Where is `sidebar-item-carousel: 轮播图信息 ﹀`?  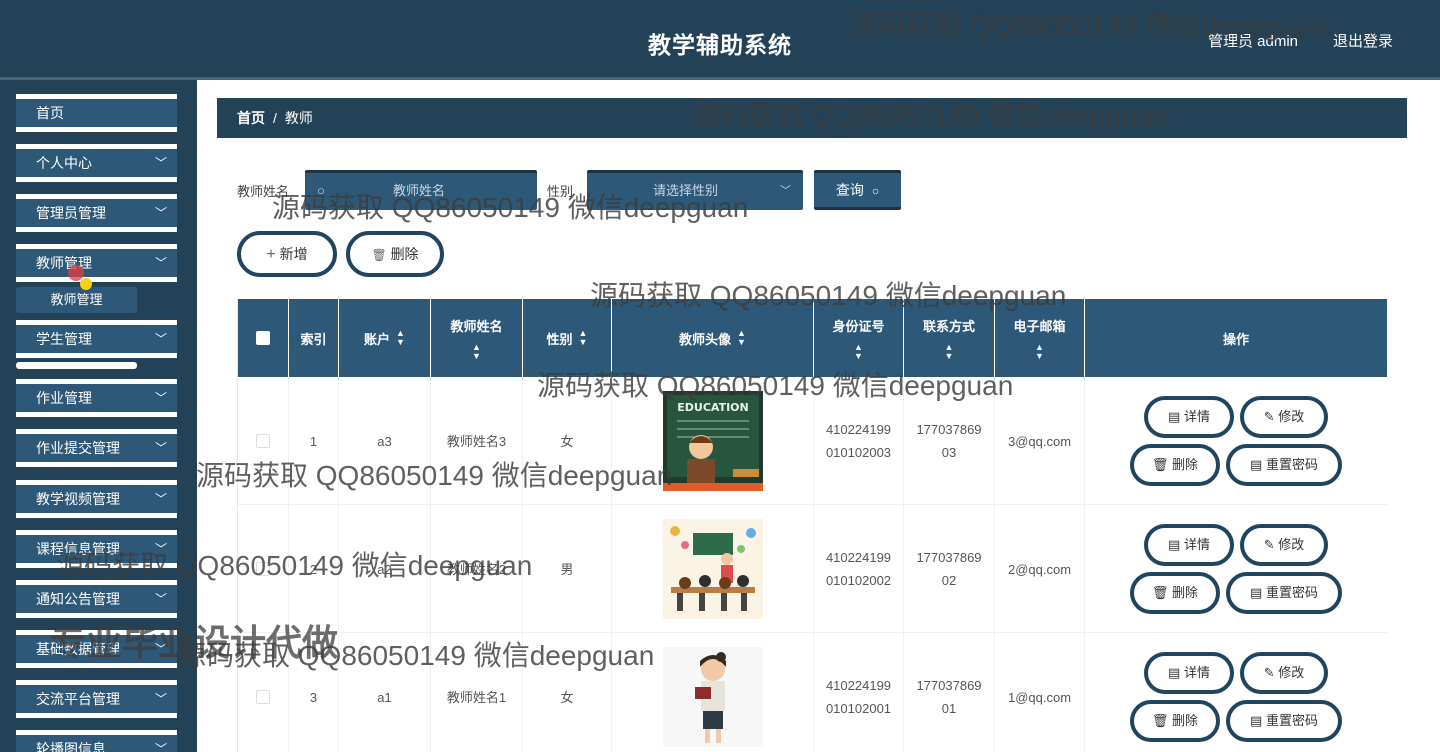
sidebar-item-carousel: 轮播图信息 ﹀ is located at coordinates (96, 741).